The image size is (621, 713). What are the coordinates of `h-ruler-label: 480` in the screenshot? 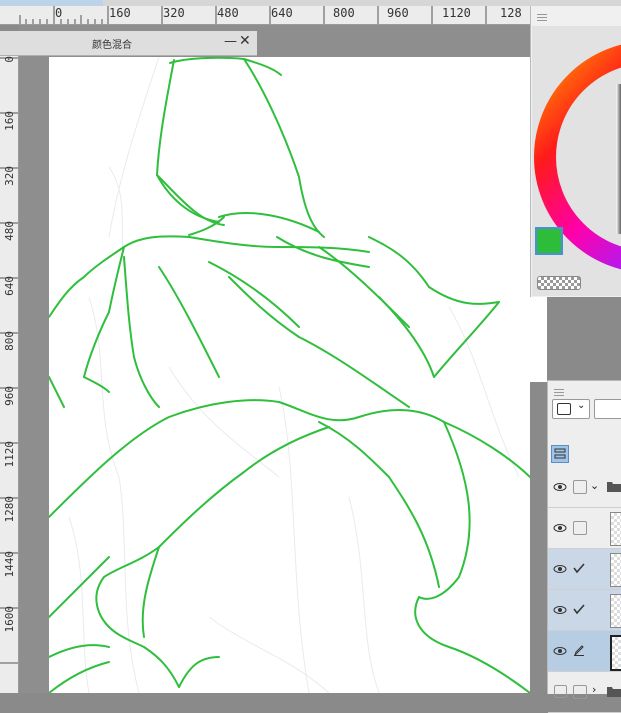 It's located at (228, 13).